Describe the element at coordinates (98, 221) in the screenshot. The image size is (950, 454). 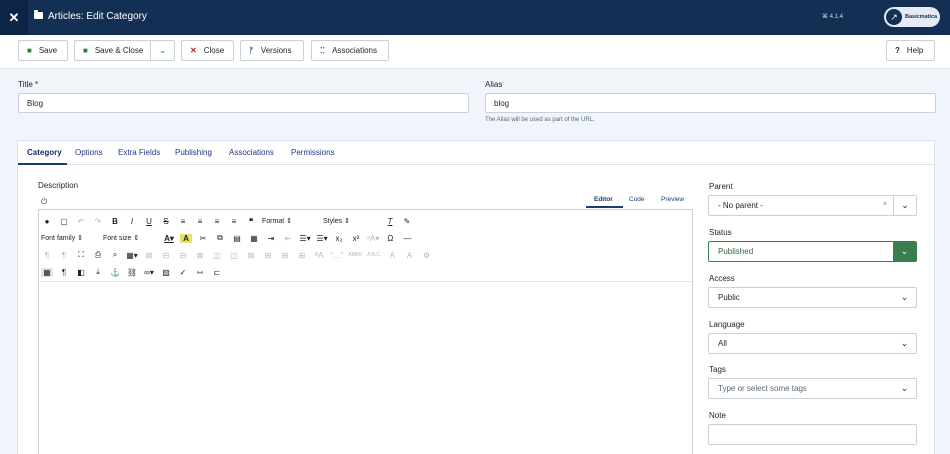
I see `redo-icon: ↷` at that location.